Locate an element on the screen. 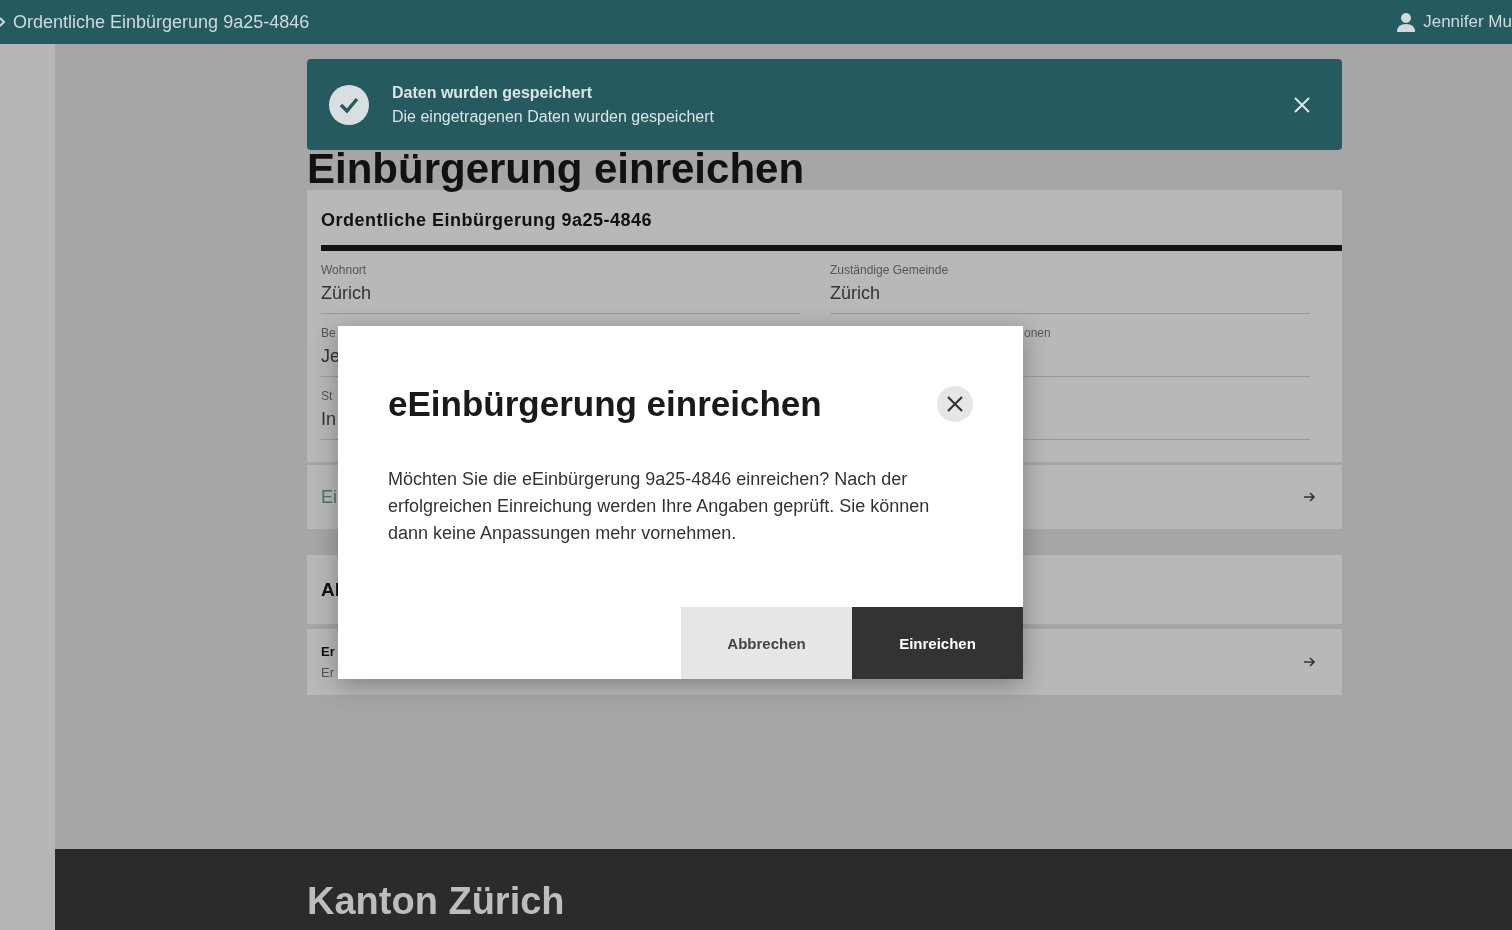  item-subtitle: Er is located at coordinates (327, 672).